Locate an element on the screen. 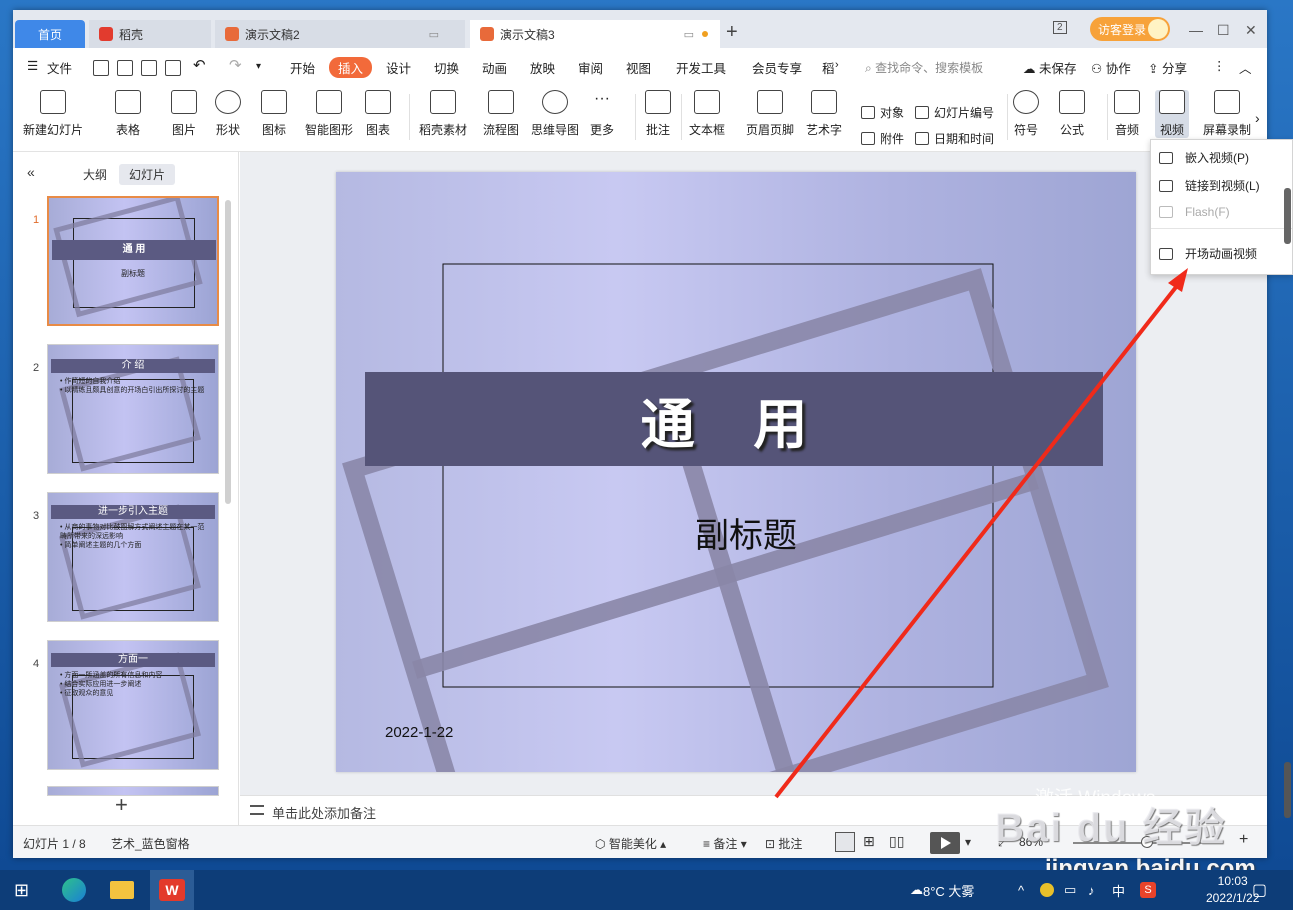 This screenshot has height=910, width=1293. weather-widget: ☁ 8°C 大雾 is located at coordinates (942, 890).